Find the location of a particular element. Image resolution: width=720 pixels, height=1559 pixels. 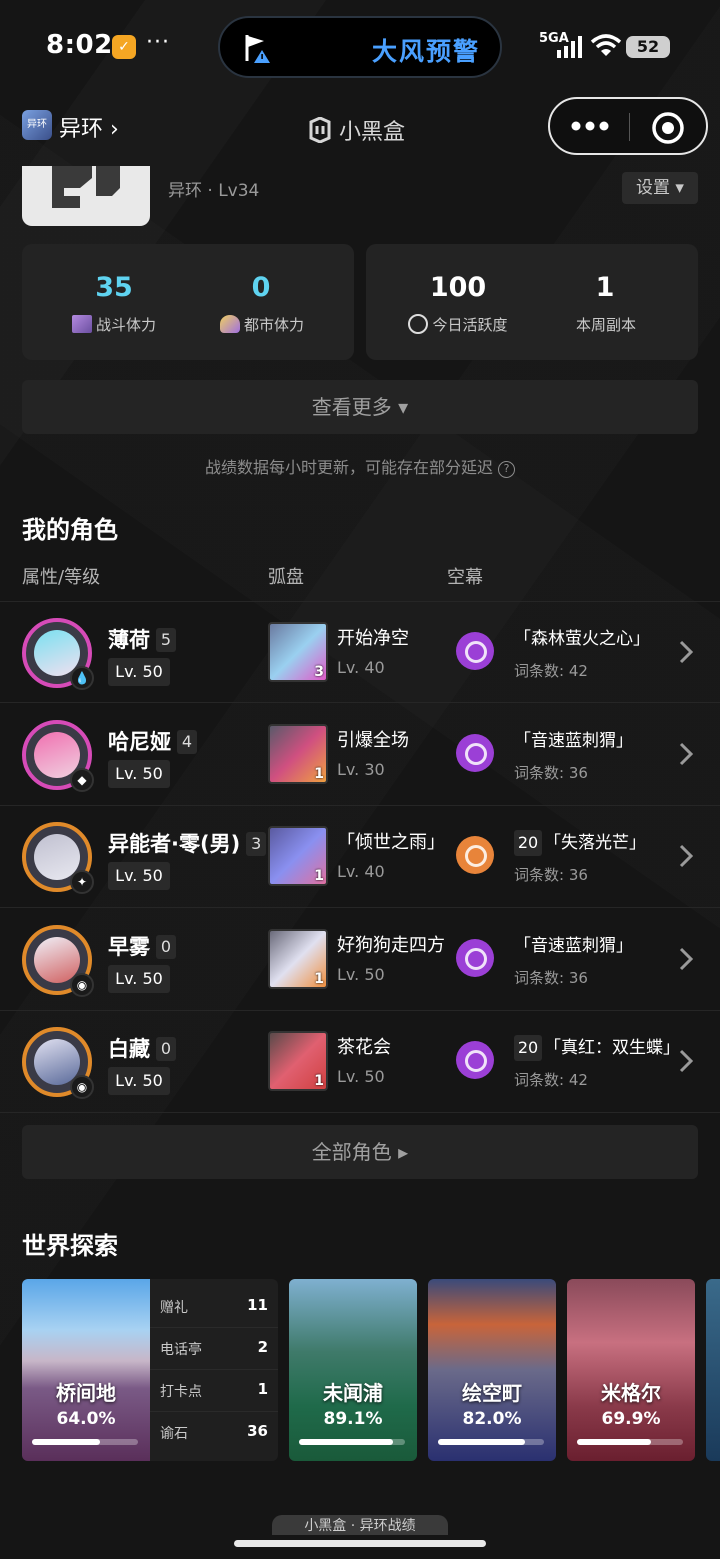

area-percent: 89.1% is located at coordinates (353, 1419).